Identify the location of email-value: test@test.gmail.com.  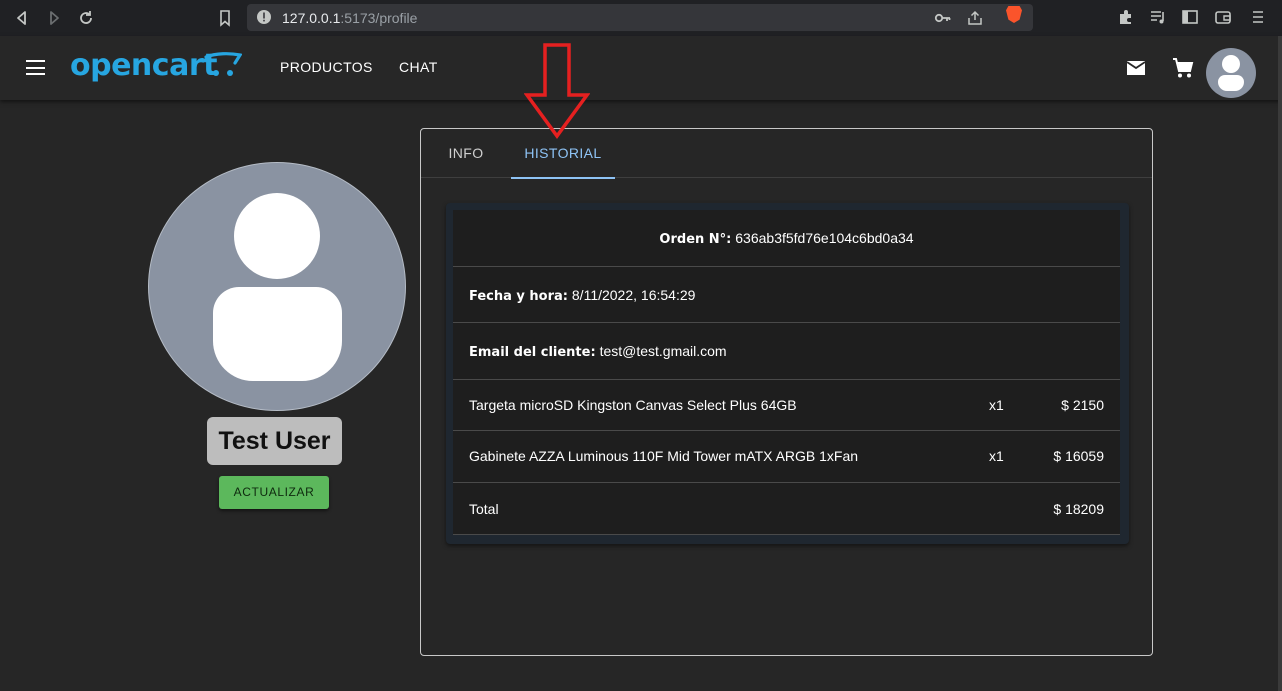
(663, 351).